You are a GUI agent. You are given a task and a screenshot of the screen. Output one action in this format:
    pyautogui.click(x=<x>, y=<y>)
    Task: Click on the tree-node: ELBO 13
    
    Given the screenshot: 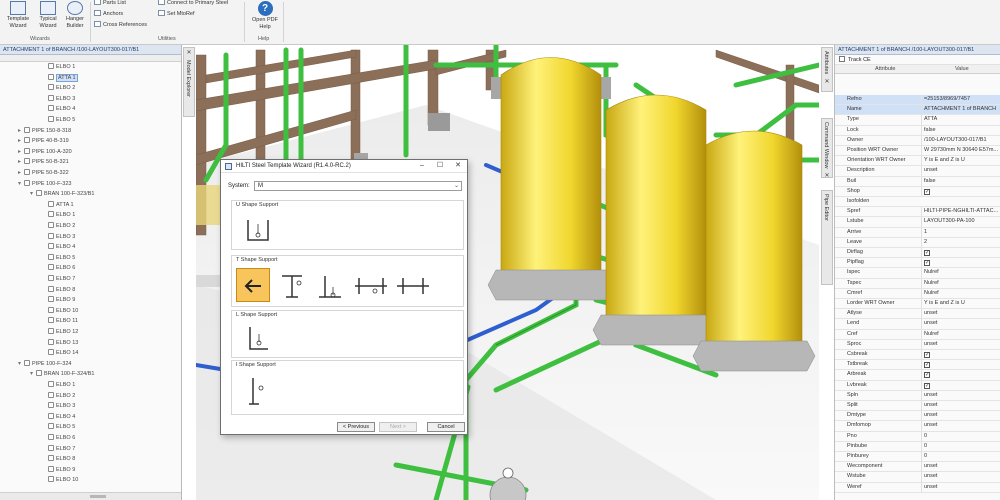 What is the action you would take?
    pyautogui.click(x=60, y=343)
    